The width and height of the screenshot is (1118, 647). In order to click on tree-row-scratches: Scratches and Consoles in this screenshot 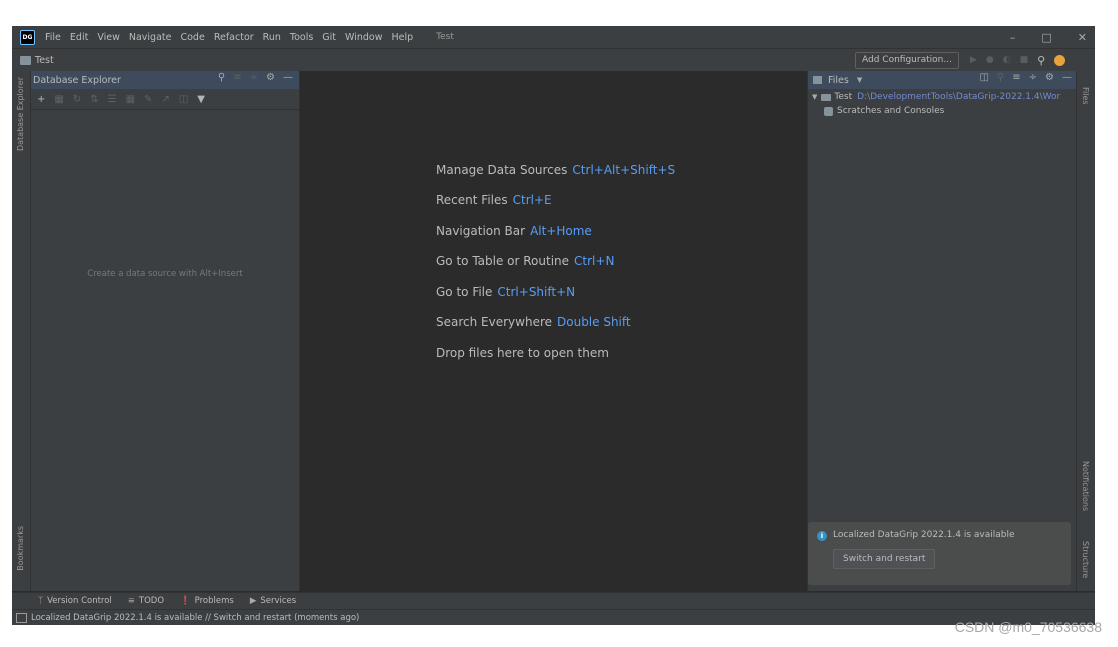, I will do `click(884, 111)`.